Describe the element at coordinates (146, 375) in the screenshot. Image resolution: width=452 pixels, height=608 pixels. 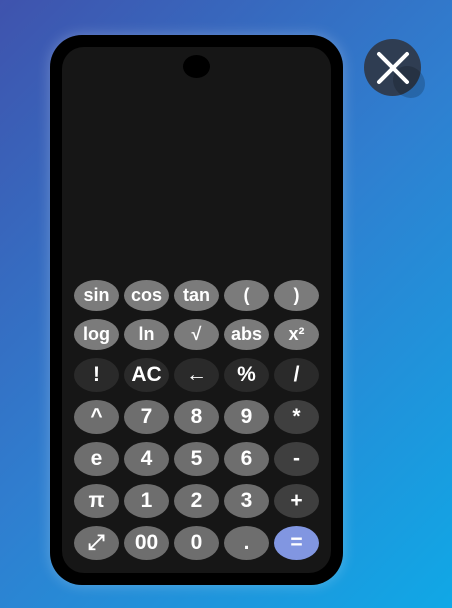
I see `all-clear-button: AC` at that location.